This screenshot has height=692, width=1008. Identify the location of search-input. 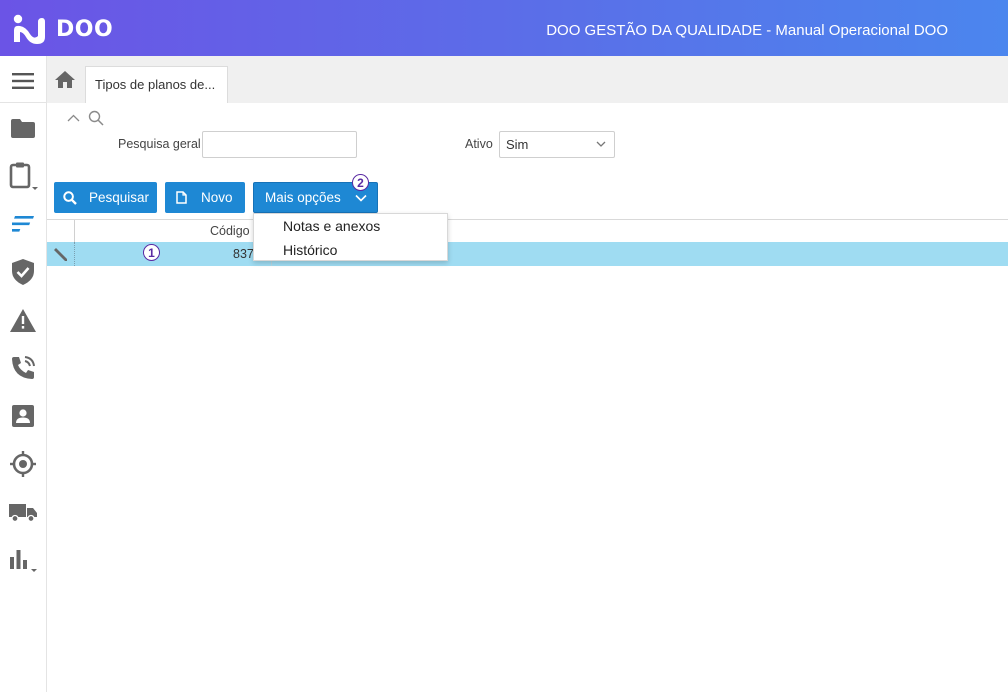
(279, 144).